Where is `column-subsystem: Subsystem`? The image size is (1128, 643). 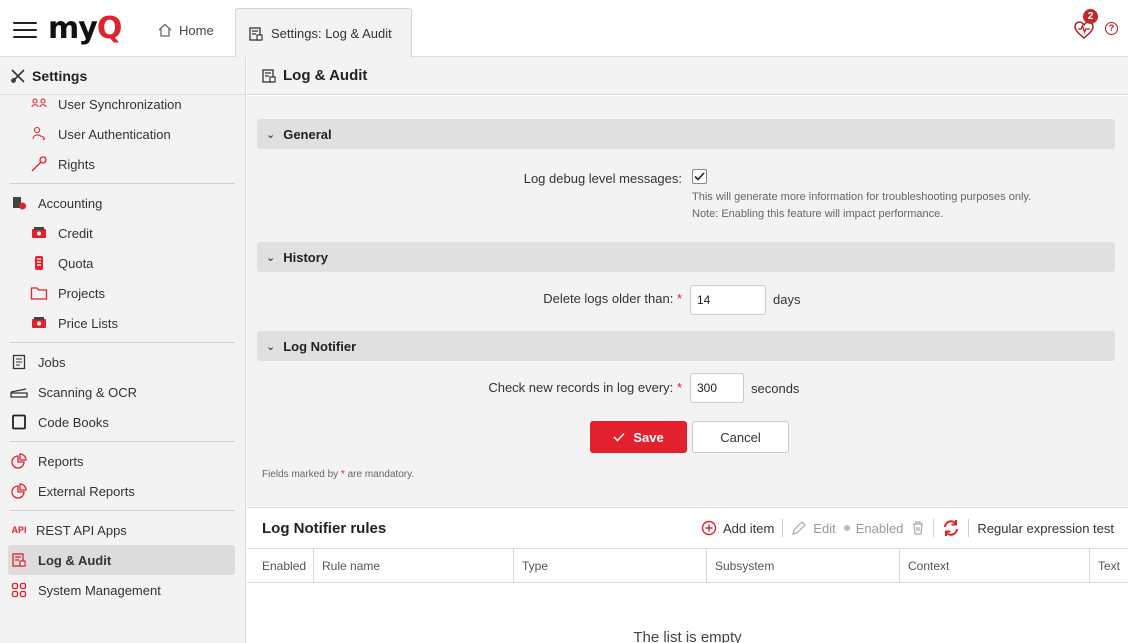
column-subsystem: Subsystem is located at coordinates (802, 566).